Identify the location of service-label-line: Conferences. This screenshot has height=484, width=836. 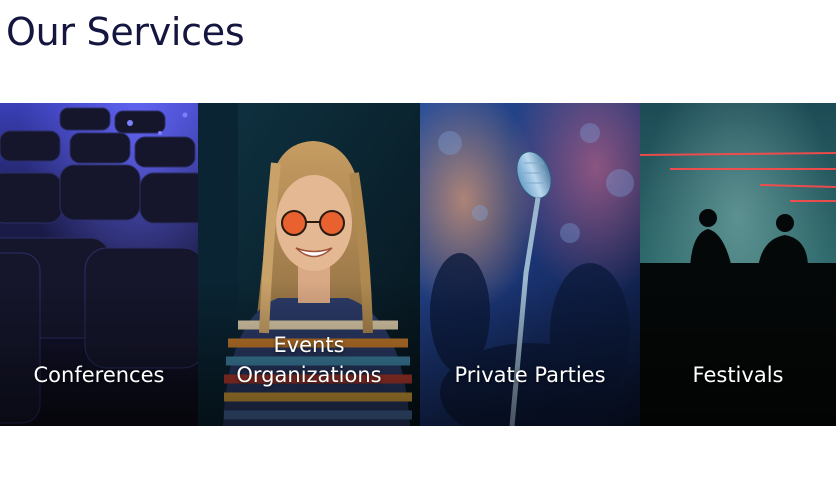
(99, 375).